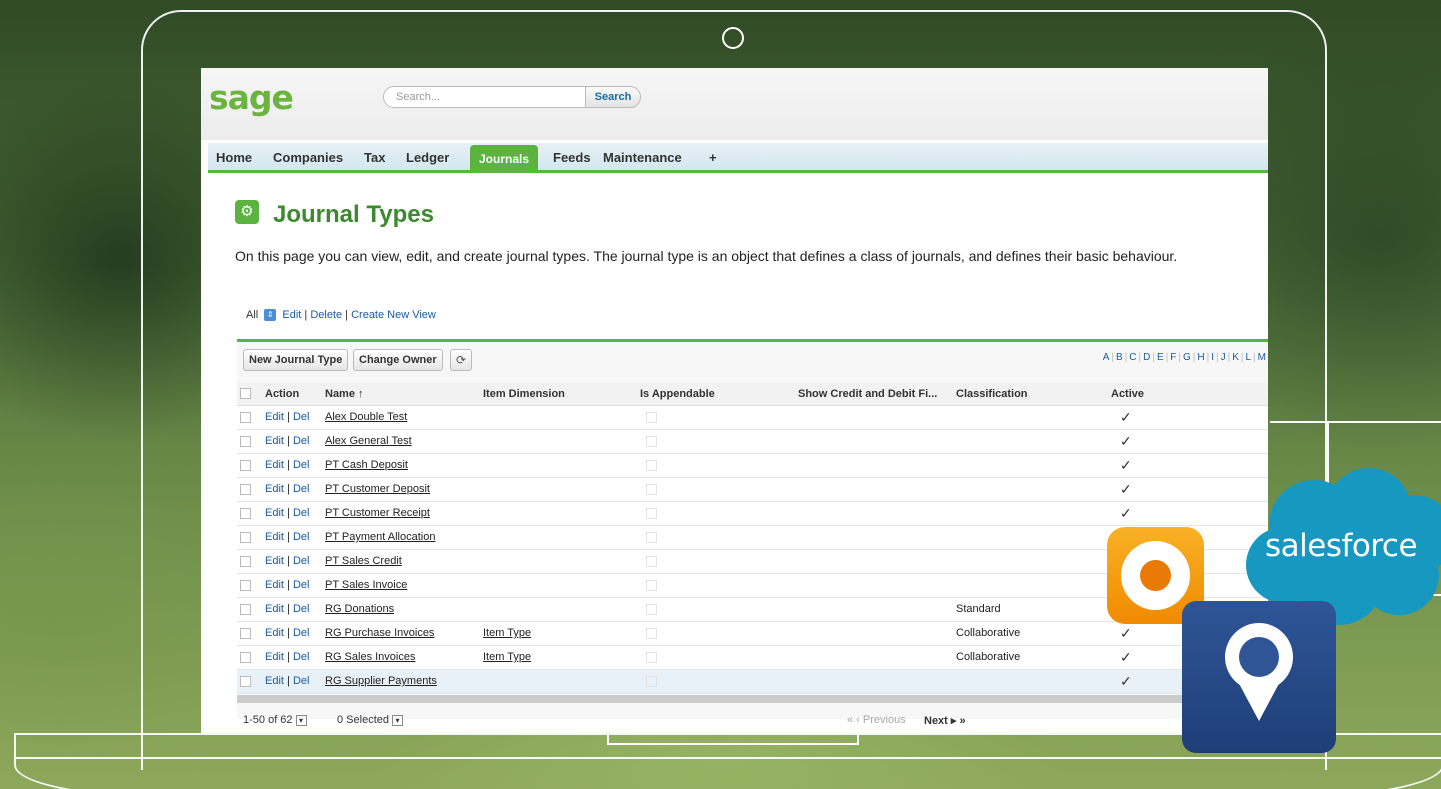 The width and height of the screenshot is (1441, 789). What do you see at coordinates (275, 720) in the screenshot?
I see `record-range: 1-50 of 62 ▾` at bounding box center [275, 720].